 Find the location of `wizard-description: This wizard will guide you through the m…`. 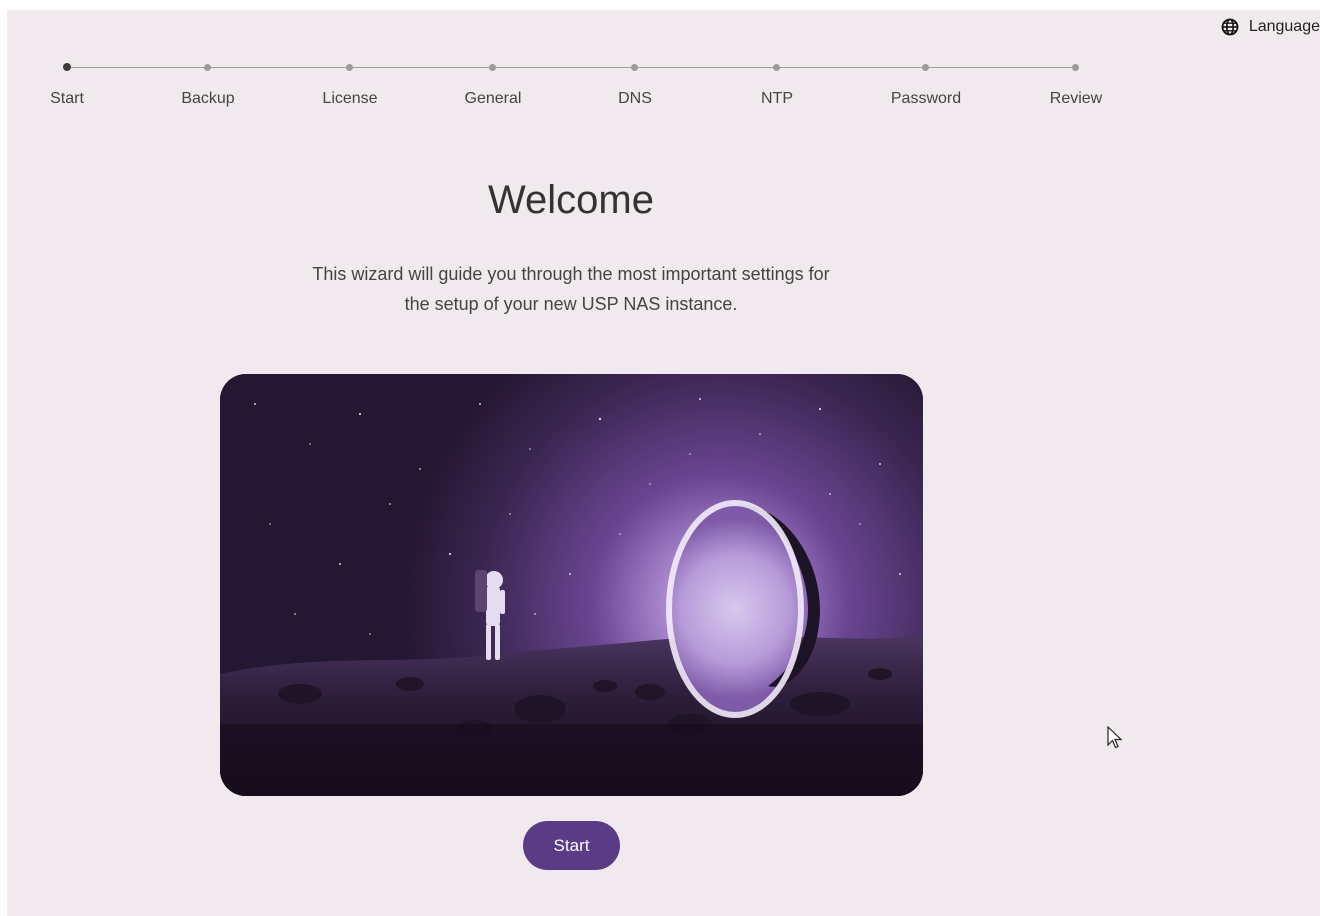

wizard-description: This wizard will guide you through the m… is located at coordinates (571, 289).